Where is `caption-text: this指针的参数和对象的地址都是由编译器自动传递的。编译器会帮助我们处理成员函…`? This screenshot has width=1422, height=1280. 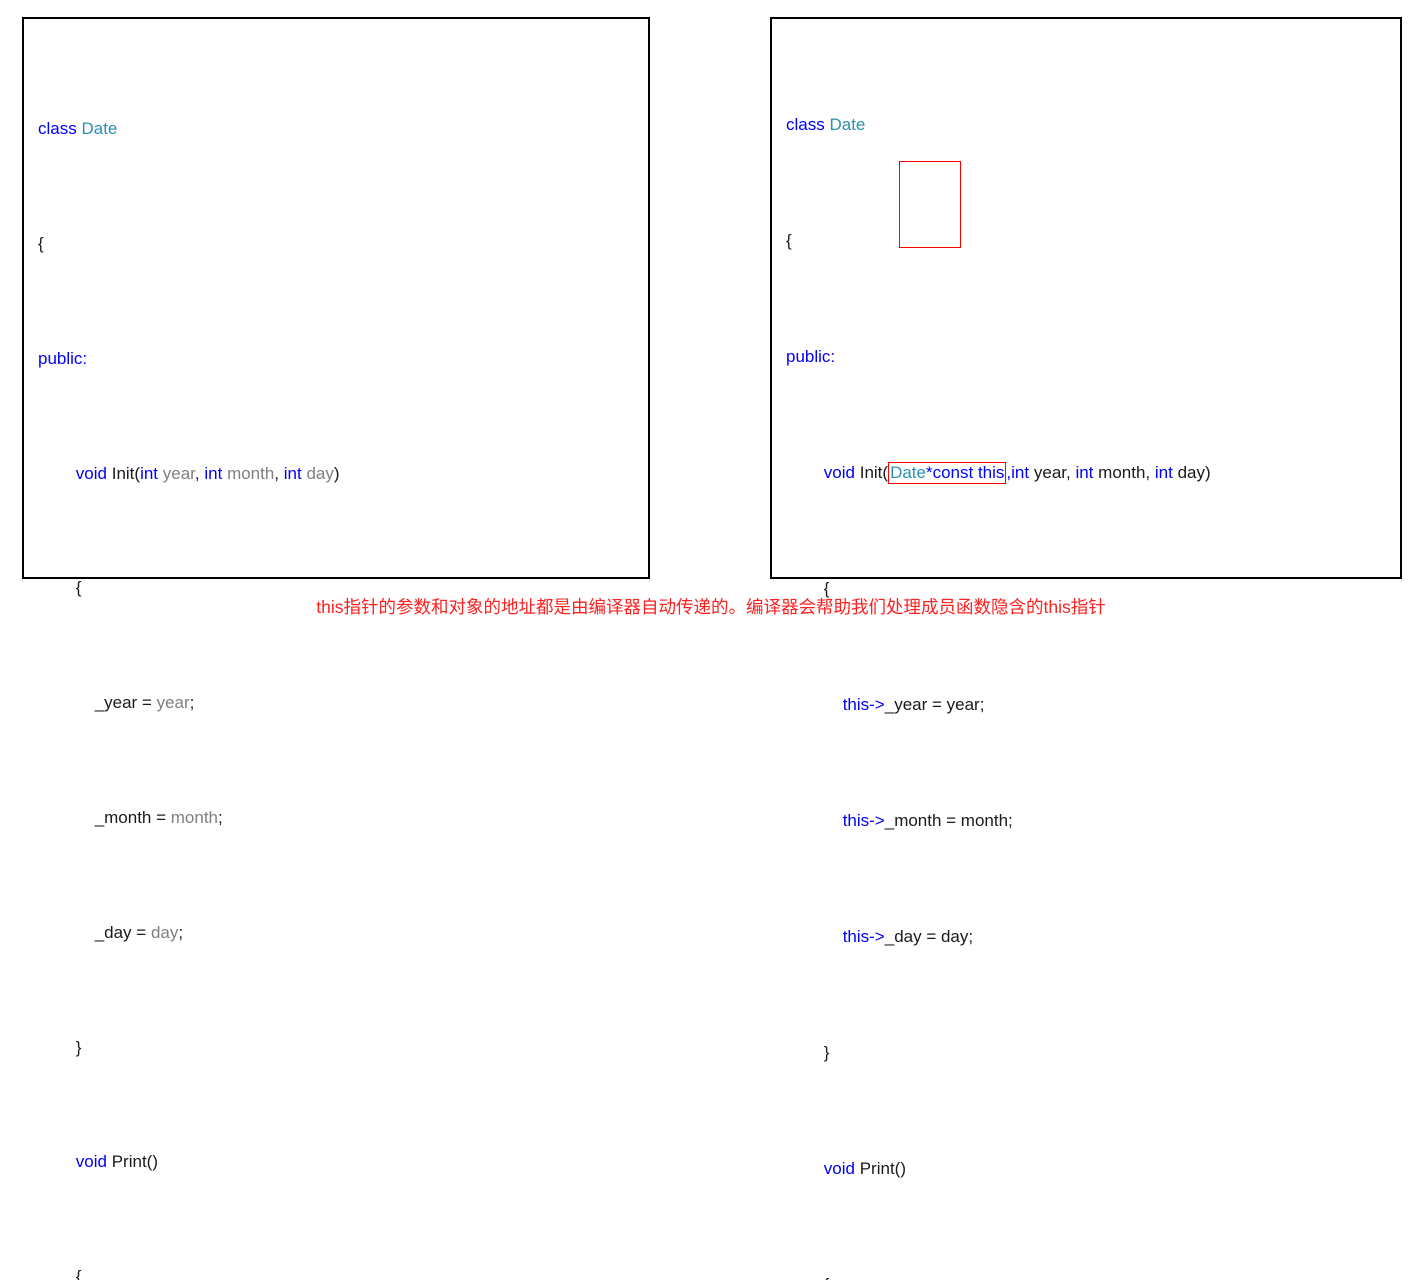 caption-text: this指针的参数和对象的地址都是由编译器自动传递的。编译器会帮助我们处理成员函… is located at coordinates (711, 607).